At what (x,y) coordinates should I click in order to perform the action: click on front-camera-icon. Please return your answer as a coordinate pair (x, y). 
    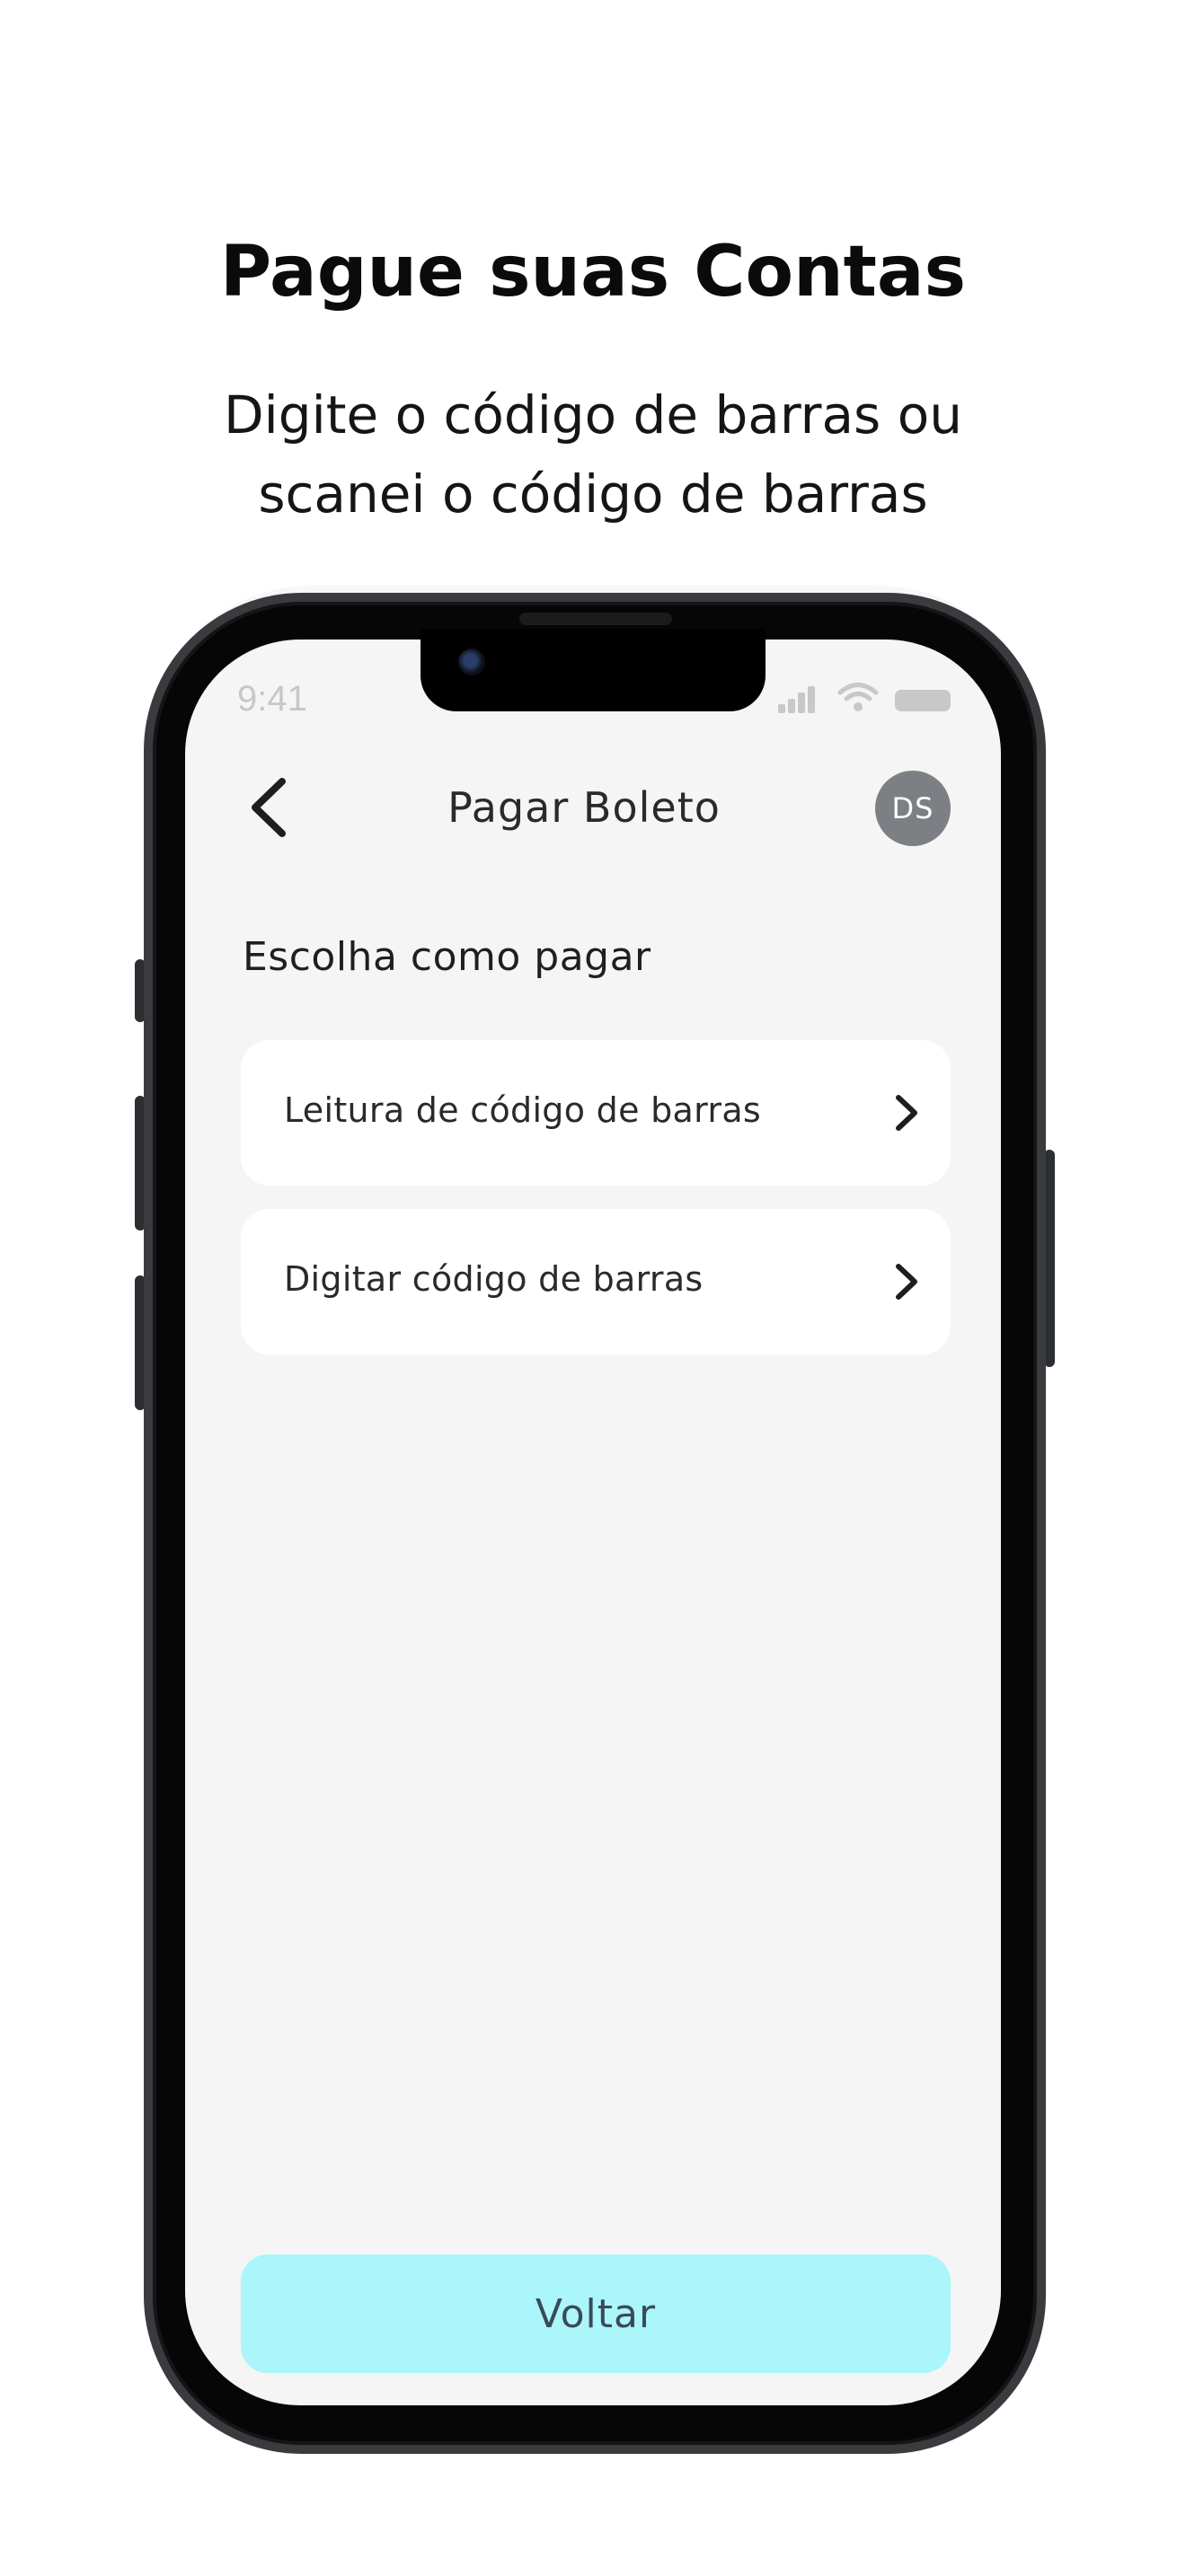
    Looking at the image, I should click on (471, 661).